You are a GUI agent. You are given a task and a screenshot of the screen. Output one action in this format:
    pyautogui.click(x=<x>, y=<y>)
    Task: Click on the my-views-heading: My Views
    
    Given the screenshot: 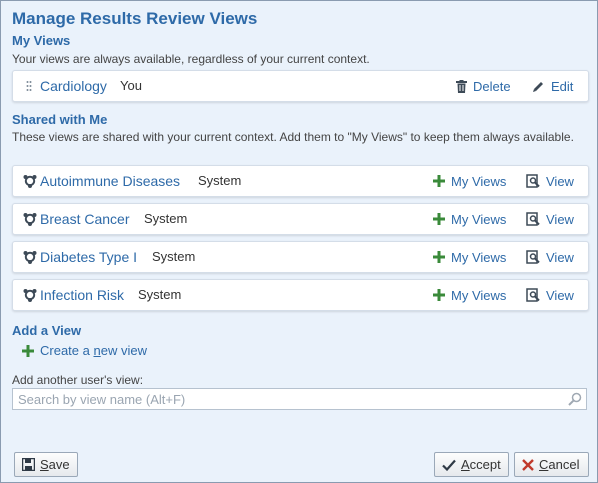 What is the action you would take?
    pyautogui.click(x=41, y=40)
    